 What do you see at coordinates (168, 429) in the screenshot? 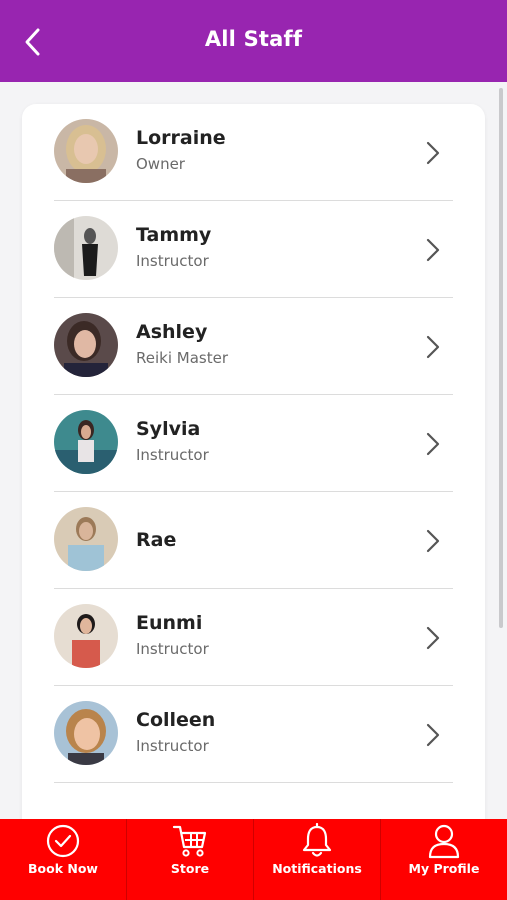
I see `staff-name: Sylvia` at bounding box center [168, 429].